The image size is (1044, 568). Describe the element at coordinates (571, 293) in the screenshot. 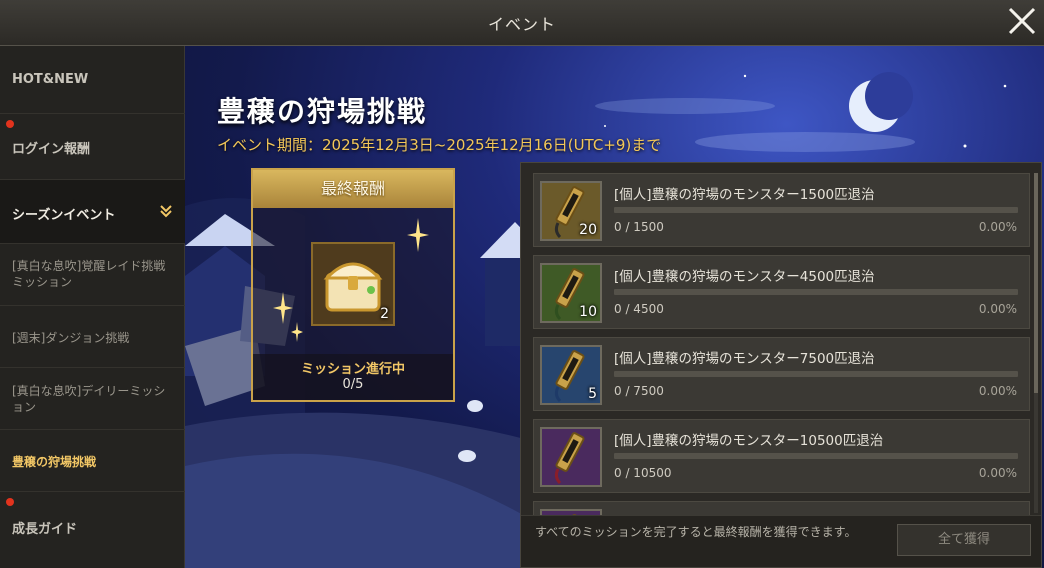

I see `mission-reward-slot: 10` at that location.